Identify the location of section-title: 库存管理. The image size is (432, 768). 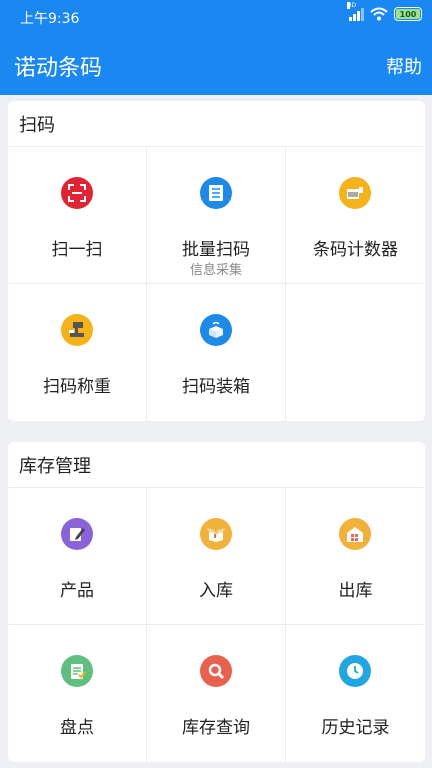
(216, 465).